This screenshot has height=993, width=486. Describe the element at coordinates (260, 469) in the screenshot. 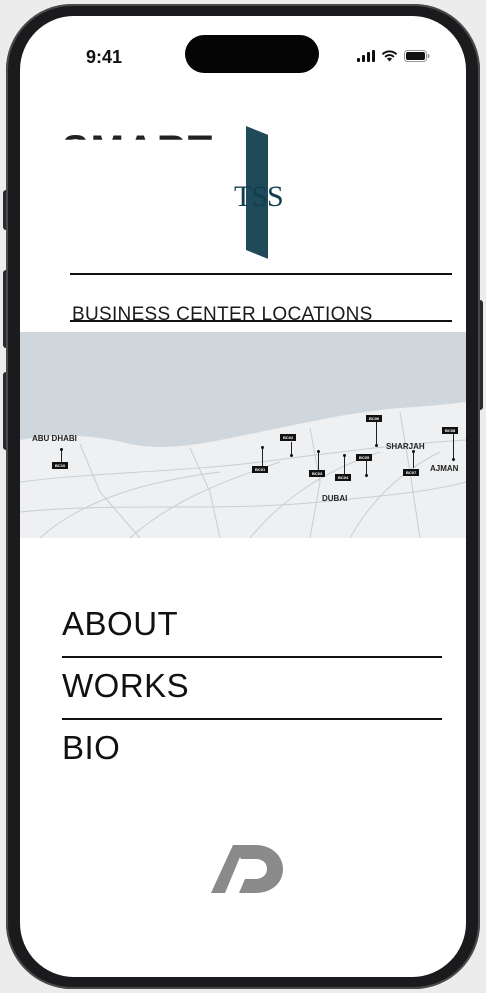

I see `bc-tag-bc01: BC01` at that location.